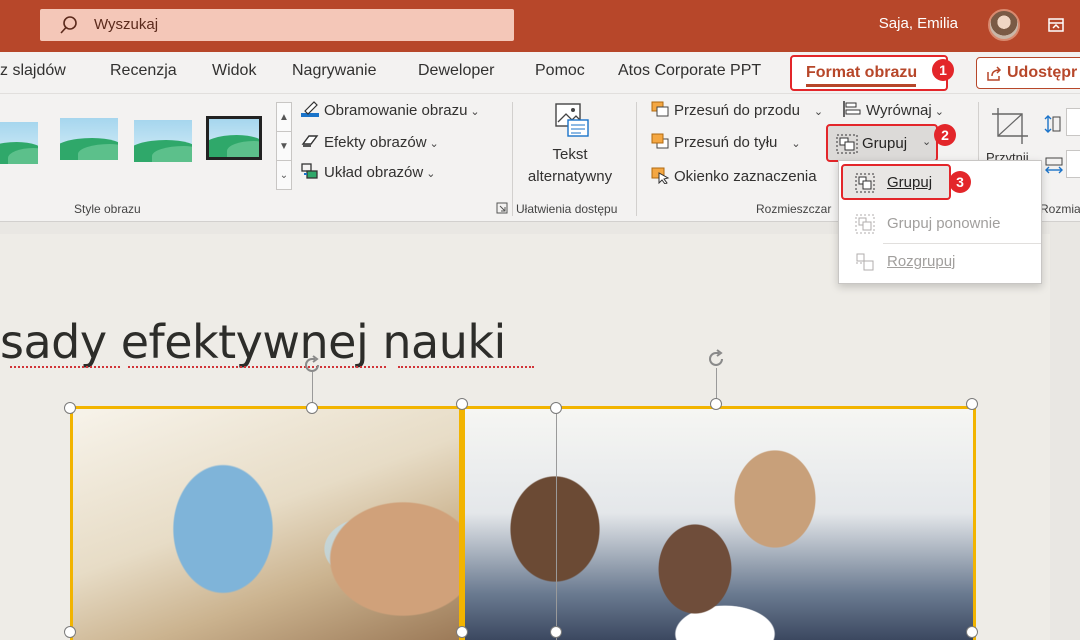 Image resolution: width=1080 pixels, height=640 pixels. Describe the element at coordinates (560, 71) in the screenshot. I see `tab-help: Pomoc` at that location.